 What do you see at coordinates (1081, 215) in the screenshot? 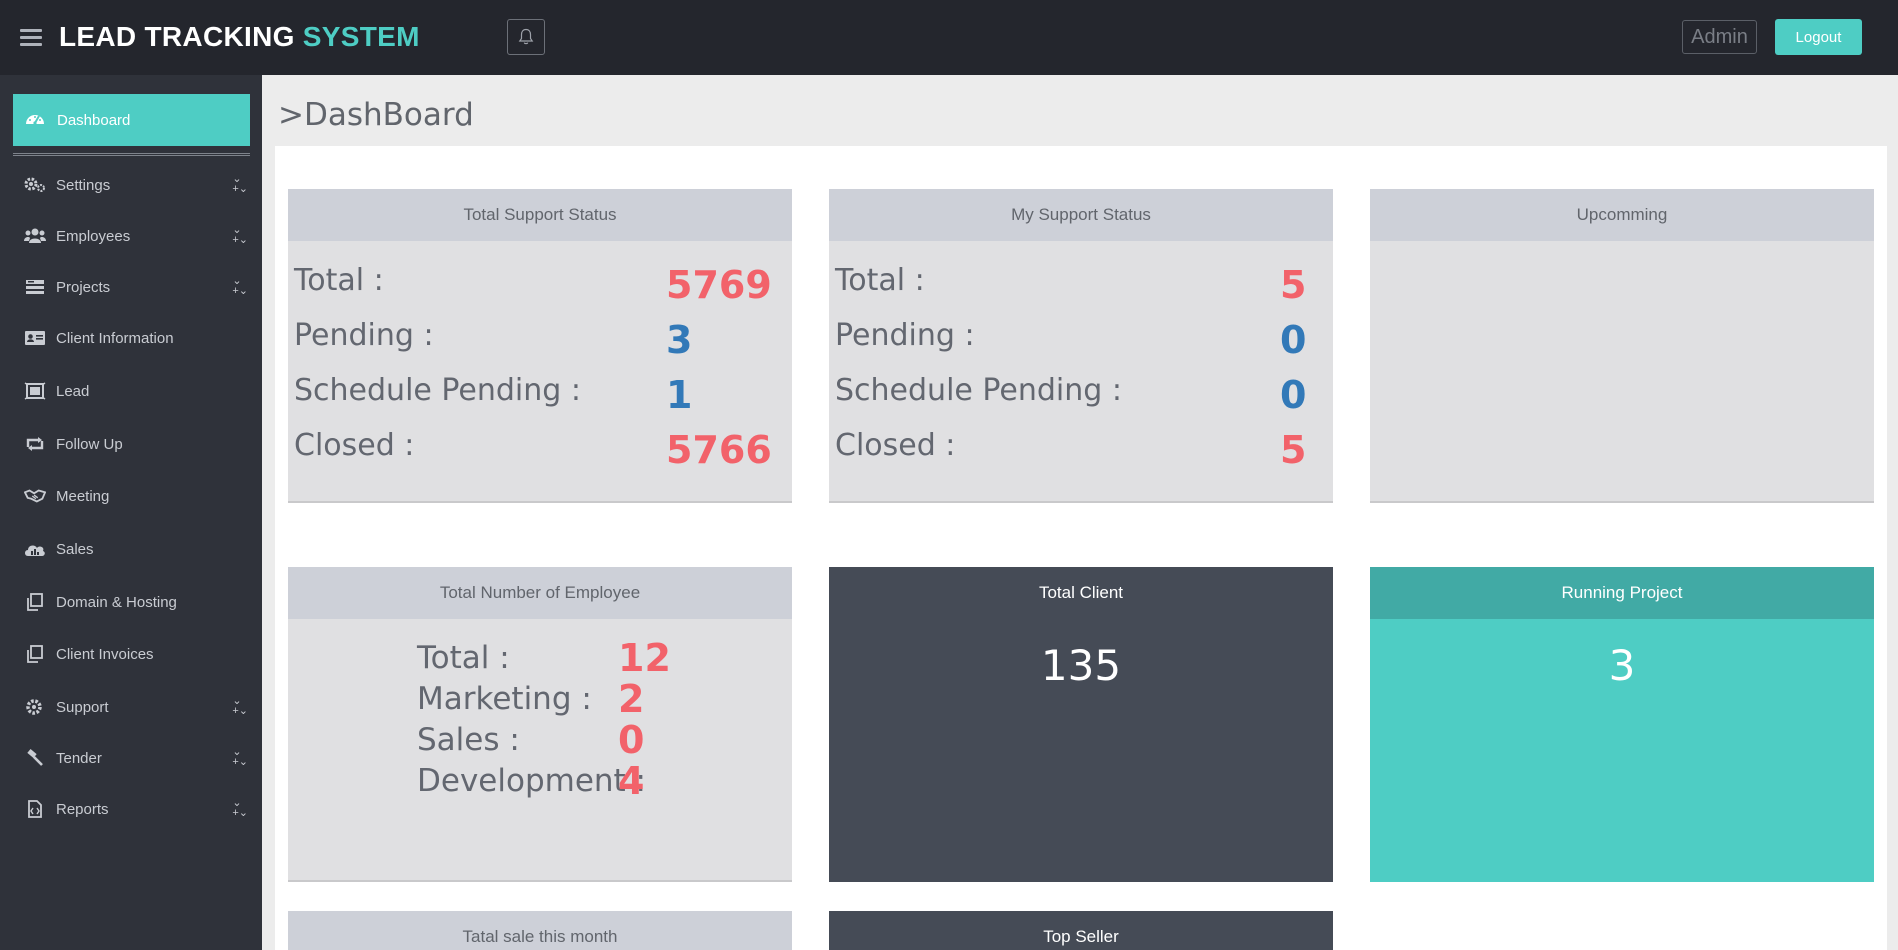
I see `card-title: My Support Status` at bounding box center [1081, 215].